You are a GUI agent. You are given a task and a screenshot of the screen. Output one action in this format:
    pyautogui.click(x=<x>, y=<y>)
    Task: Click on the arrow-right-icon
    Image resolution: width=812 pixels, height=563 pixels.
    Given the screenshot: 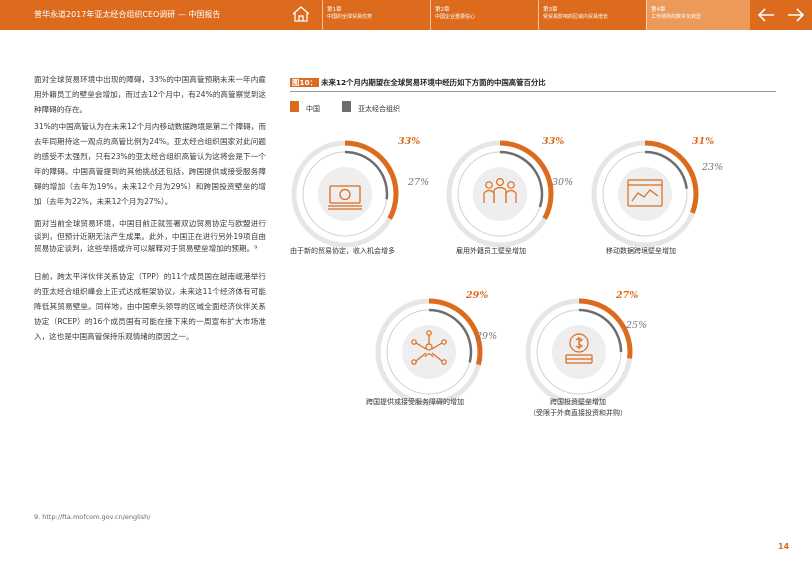 What is the action you would take?
    pyautogui.click(x=796, y=15)
    